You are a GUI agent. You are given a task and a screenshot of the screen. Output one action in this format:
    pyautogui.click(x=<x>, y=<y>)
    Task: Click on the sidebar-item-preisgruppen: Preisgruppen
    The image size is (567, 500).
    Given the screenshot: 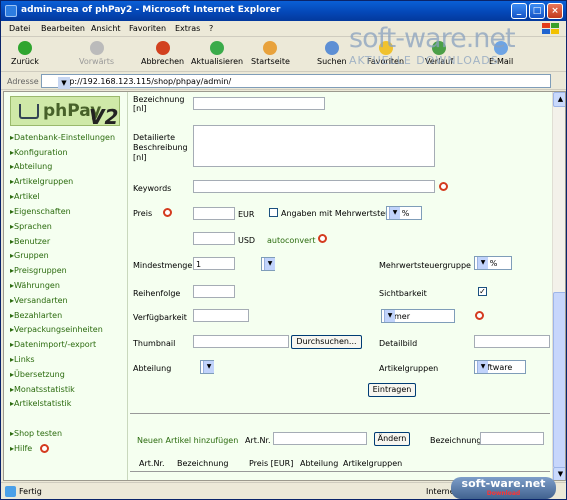 What is the action you would take?
    pyautogui.click(x=38, y=270)
    